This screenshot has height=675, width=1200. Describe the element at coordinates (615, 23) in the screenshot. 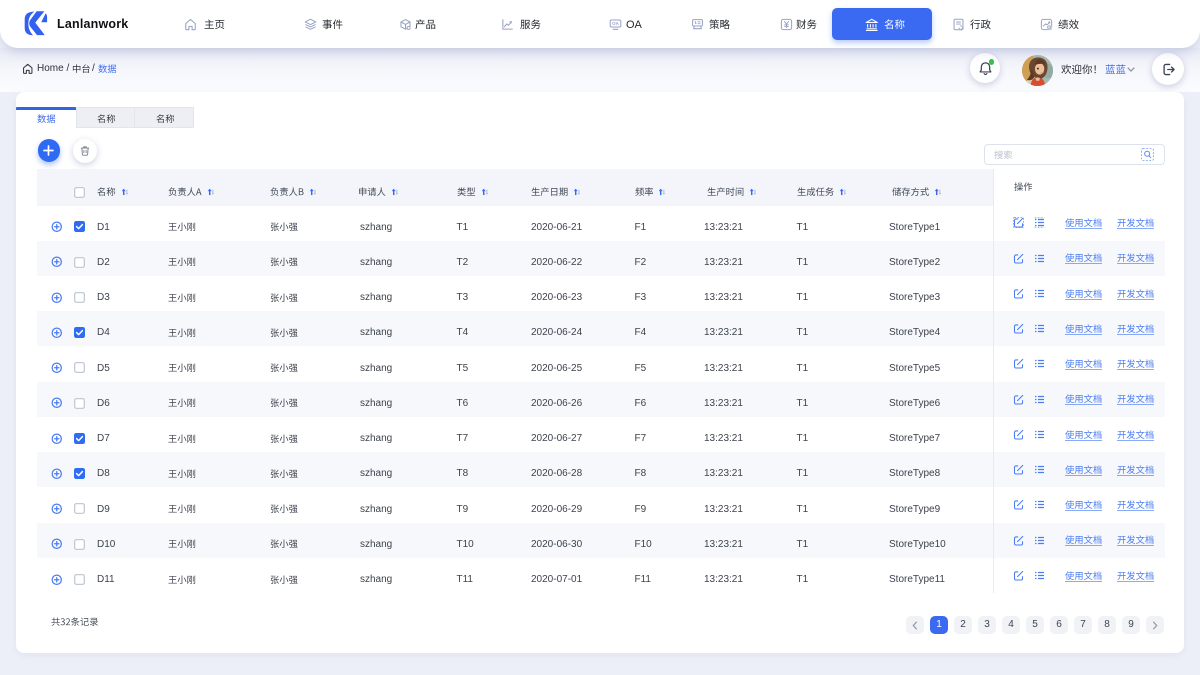

I see `svg-text: OA` at that location.